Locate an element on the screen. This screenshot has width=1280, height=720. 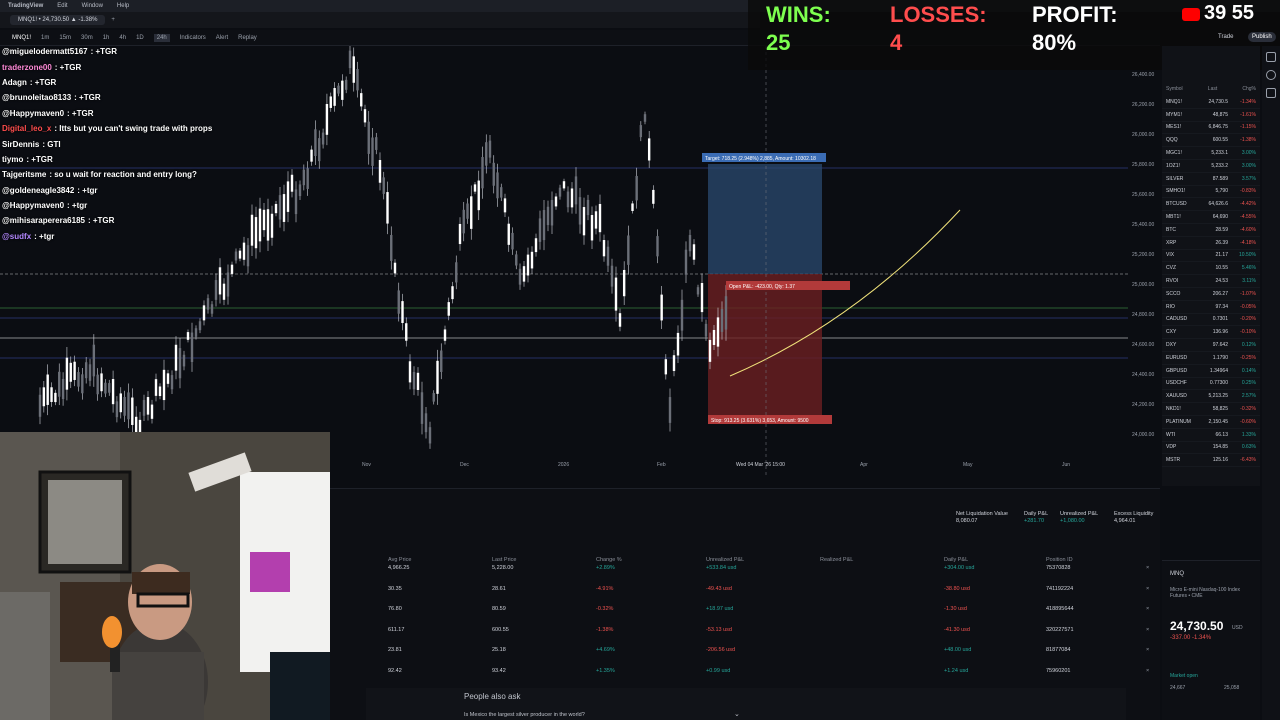
watchlist-row: QQQ 600.55 -1.38% is located at coordinates (1211, 141).